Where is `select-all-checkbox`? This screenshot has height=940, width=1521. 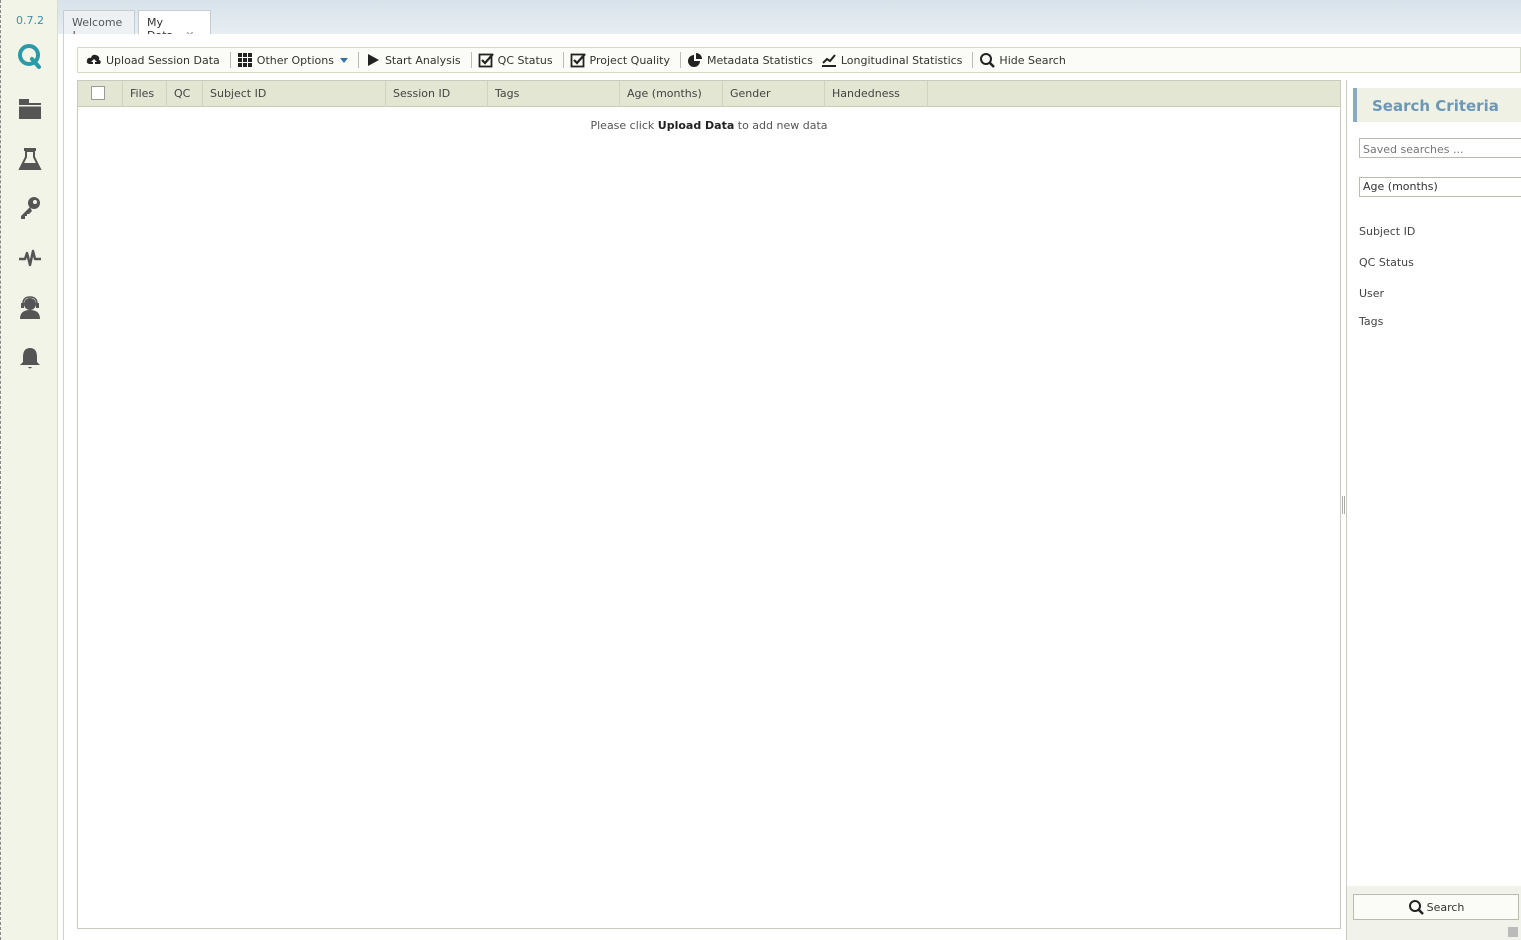
select-all-checkbox is located at coordinates (98, 93).